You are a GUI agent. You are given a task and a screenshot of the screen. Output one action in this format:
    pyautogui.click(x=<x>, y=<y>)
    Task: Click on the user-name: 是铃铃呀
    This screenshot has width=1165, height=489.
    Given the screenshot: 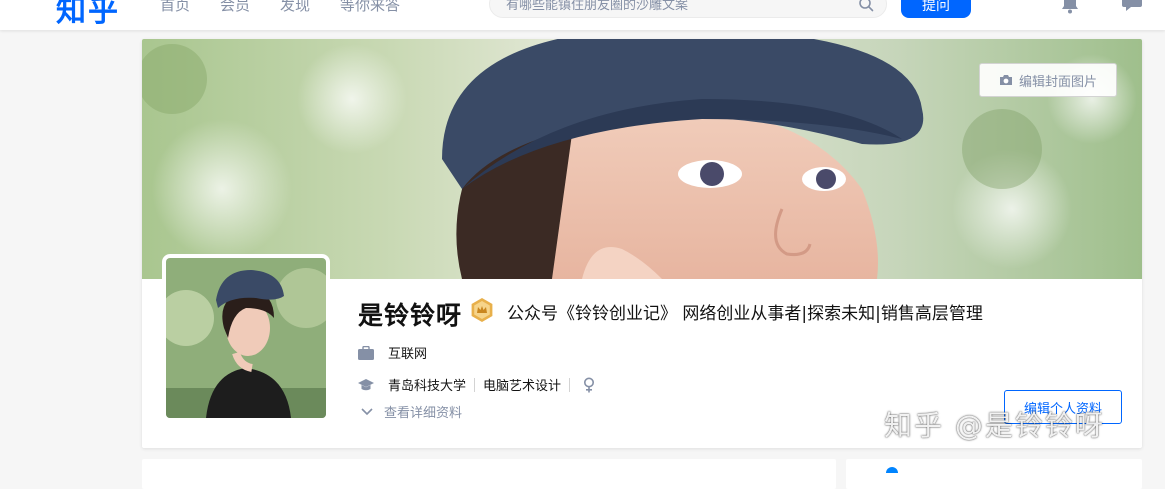 What is the action you would take?
    pyautogui.click(x=410, y=315)
    